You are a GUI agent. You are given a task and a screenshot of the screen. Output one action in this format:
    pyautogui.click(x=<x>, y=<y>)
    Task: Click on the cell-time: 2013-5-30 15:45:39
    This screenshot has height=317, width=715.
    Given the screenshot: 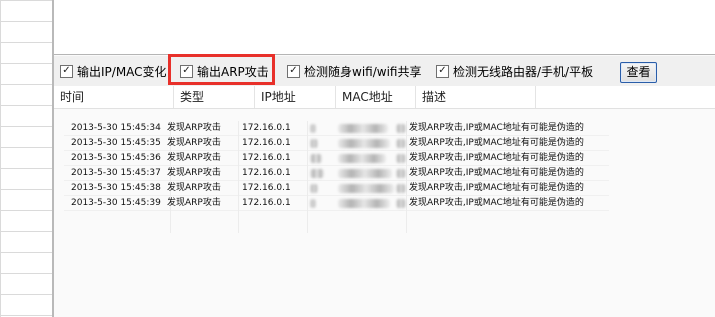 What is the action you would take?
    pyautogui.click(x=116, y=203)
    